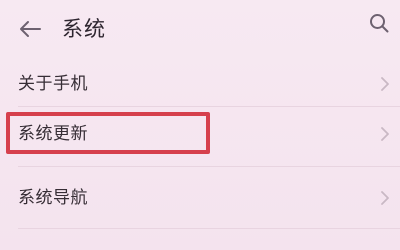 This screenshot has height=250, width=400. Describe the element at coordinates (200, 243) in the screenshot. I see `list-item-partial` at that location.